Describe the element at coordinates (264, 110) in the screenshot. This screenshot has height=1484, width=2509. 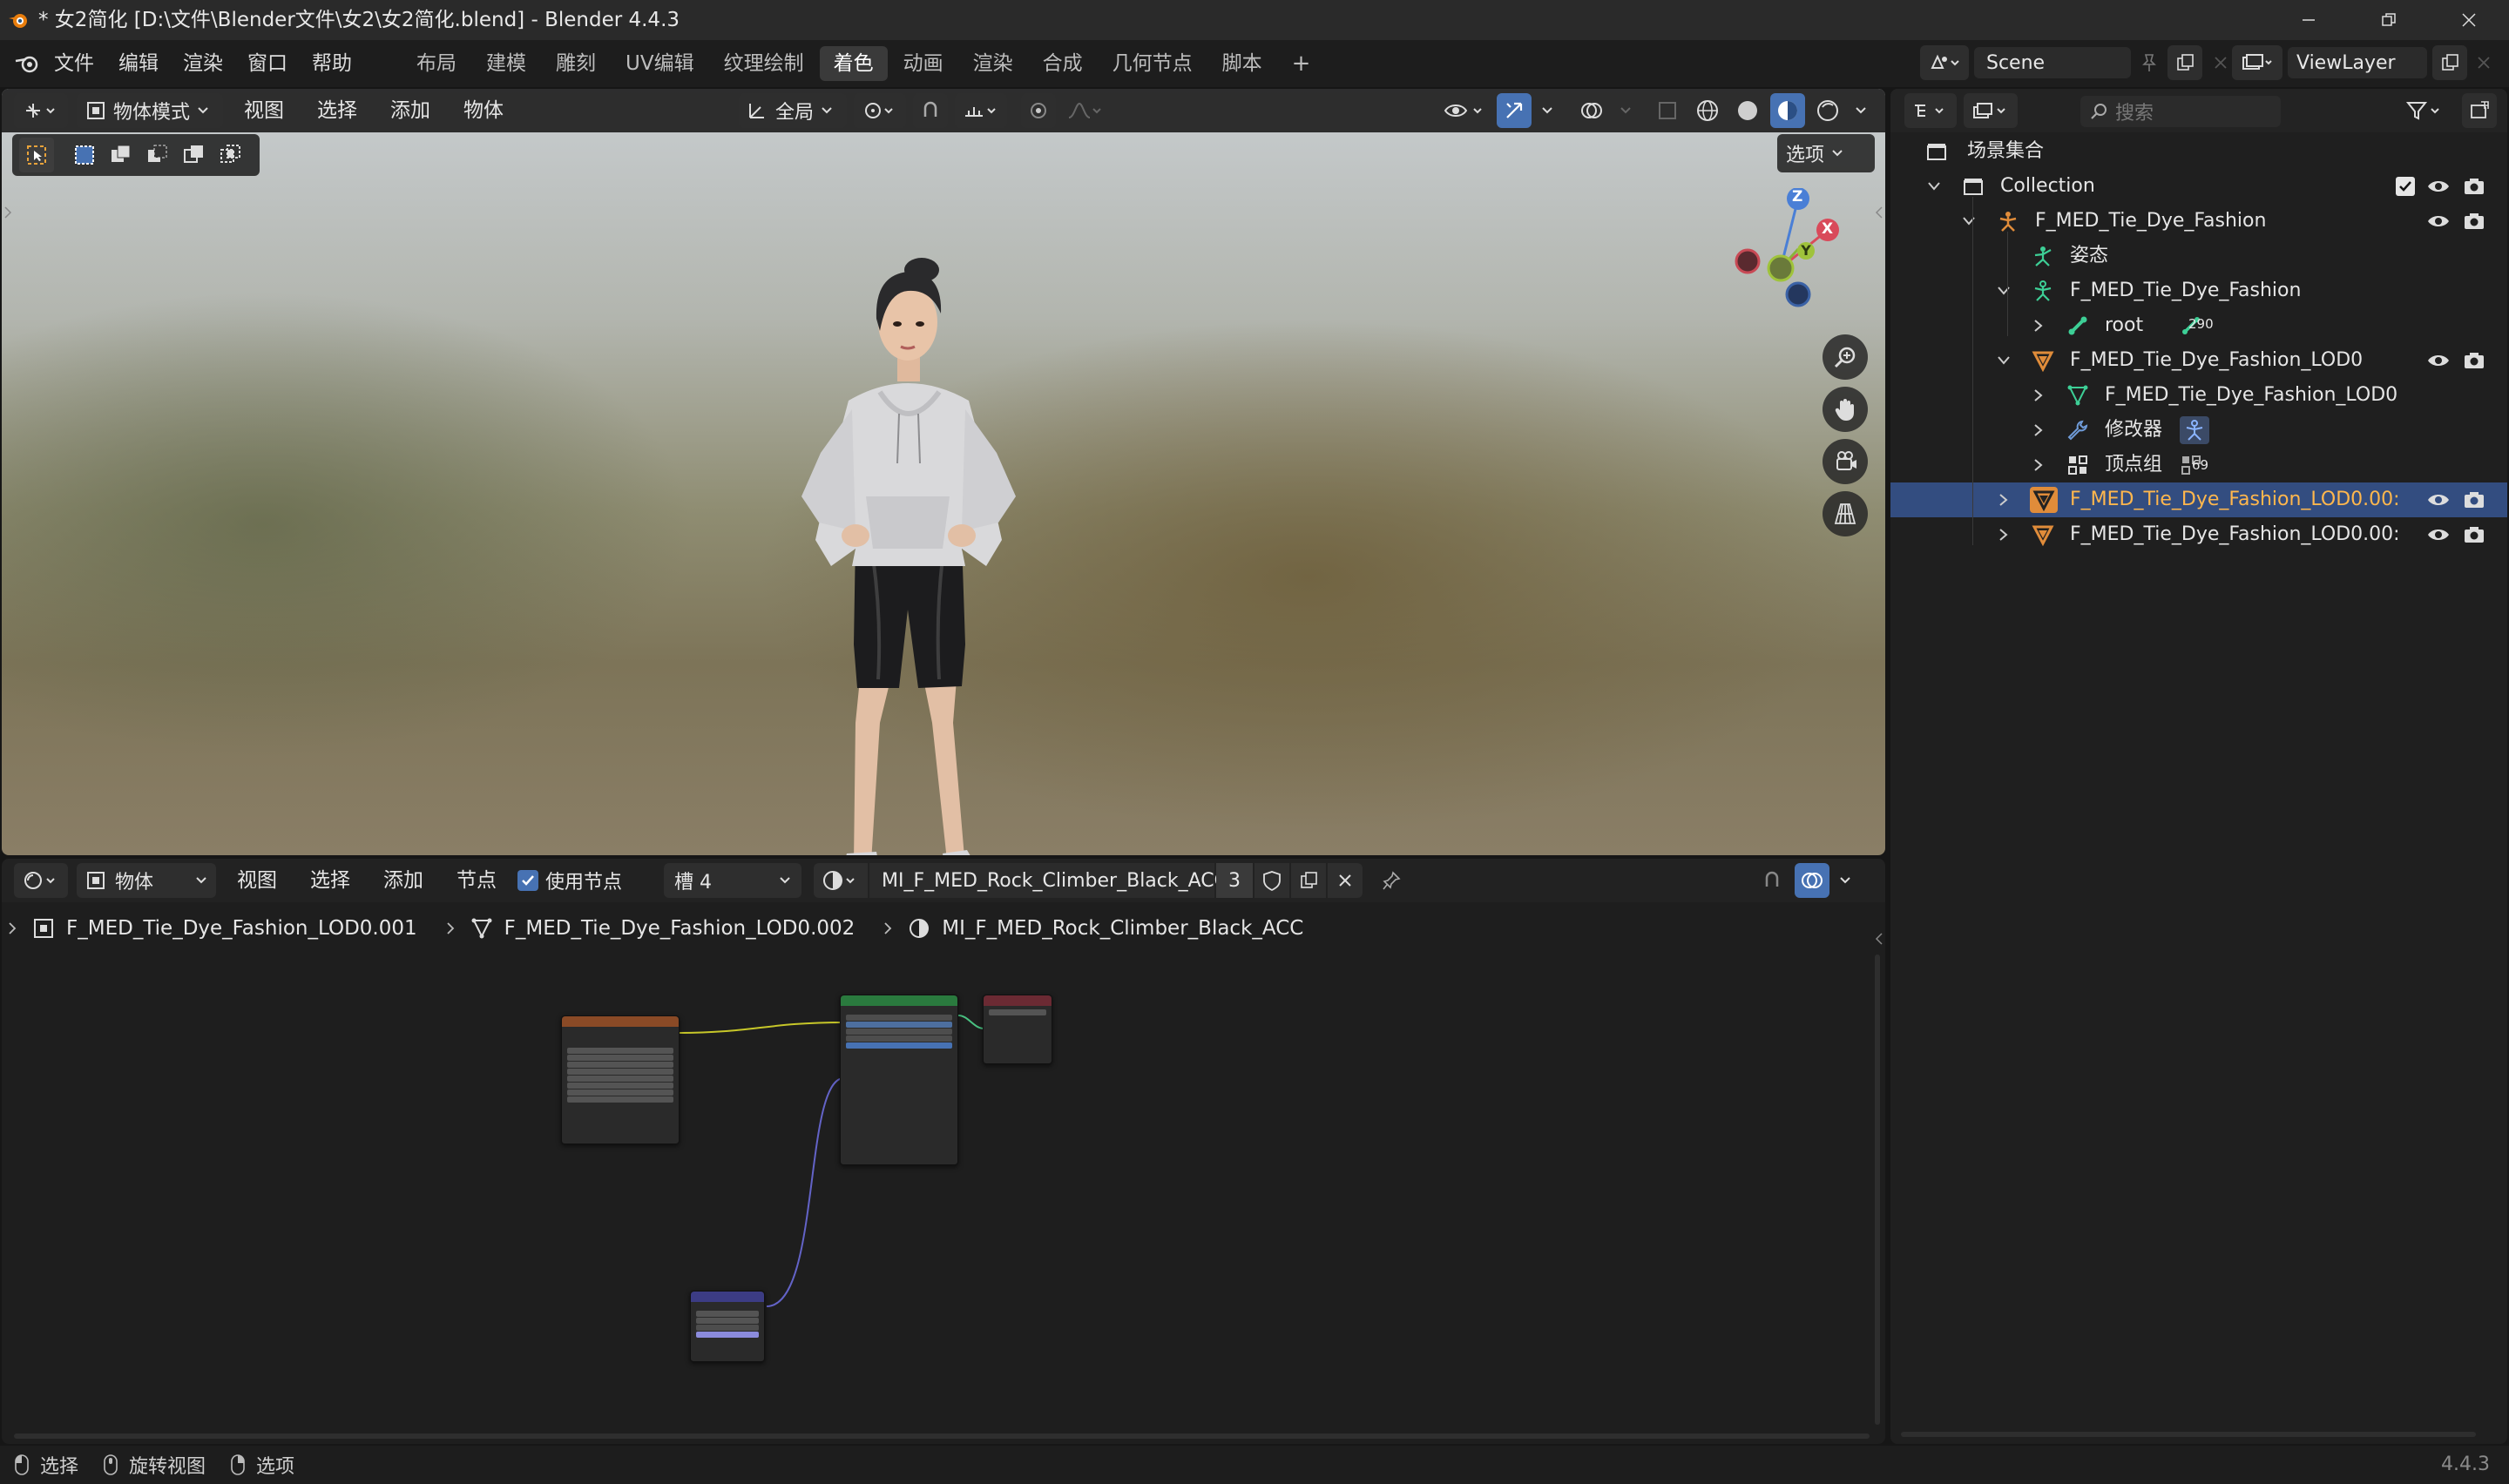
I see `menu-view: 视图` at that location.